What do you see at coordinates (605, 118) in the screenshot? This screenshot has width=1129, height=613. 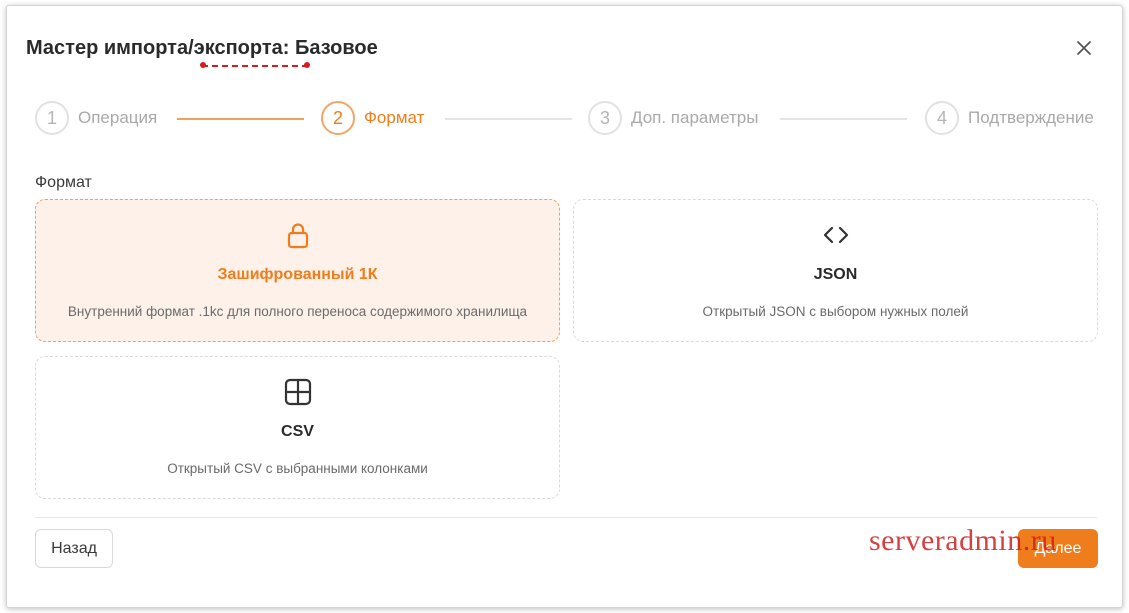 I see `step-number: 3` at bounding box center [605, 118].